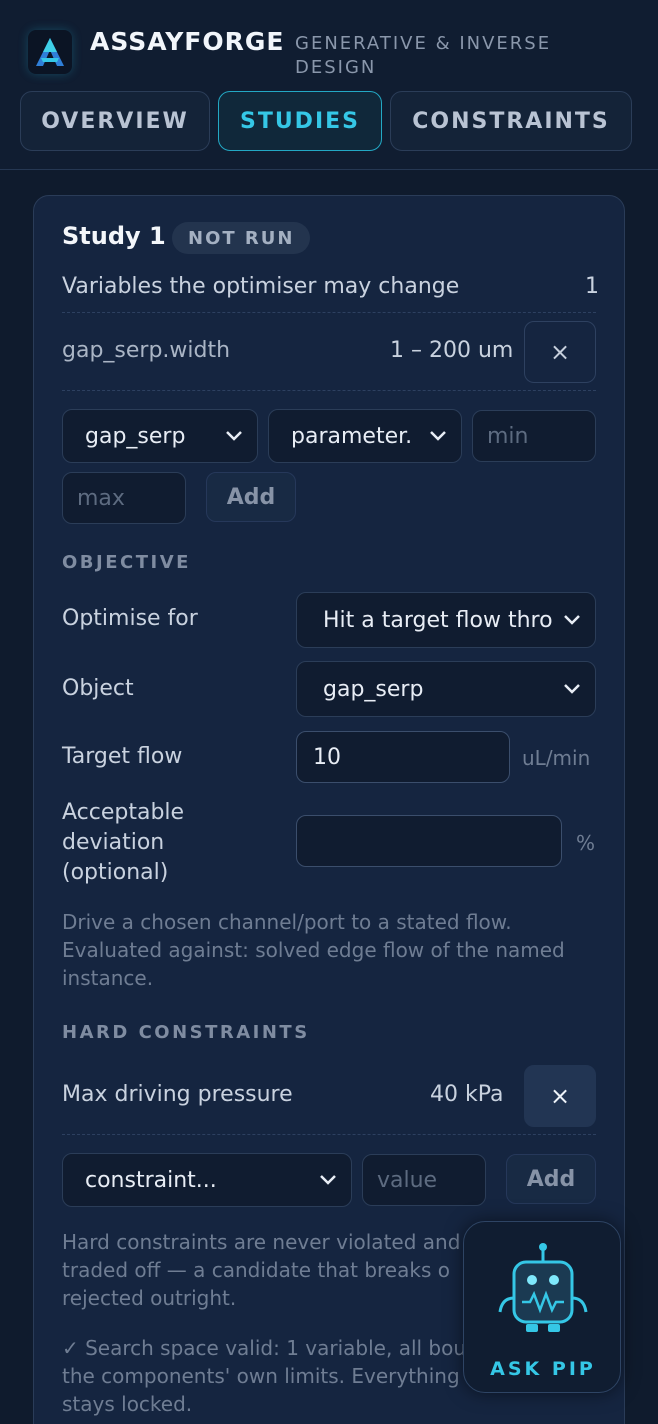 The height and width of the screenshot is (1424, 658). I want to click on variables-label: Variables the optimiser may change, so click(261, 286).